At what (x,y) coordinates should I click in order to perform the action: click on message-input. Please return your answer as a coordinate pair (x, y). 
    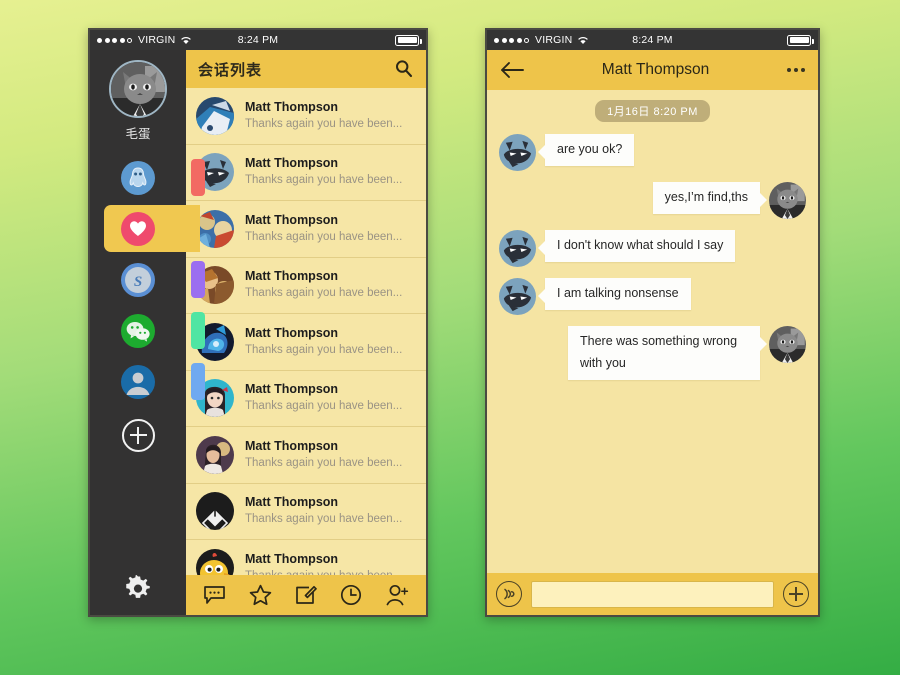
    Looking at the image, I should click on (652, 594).